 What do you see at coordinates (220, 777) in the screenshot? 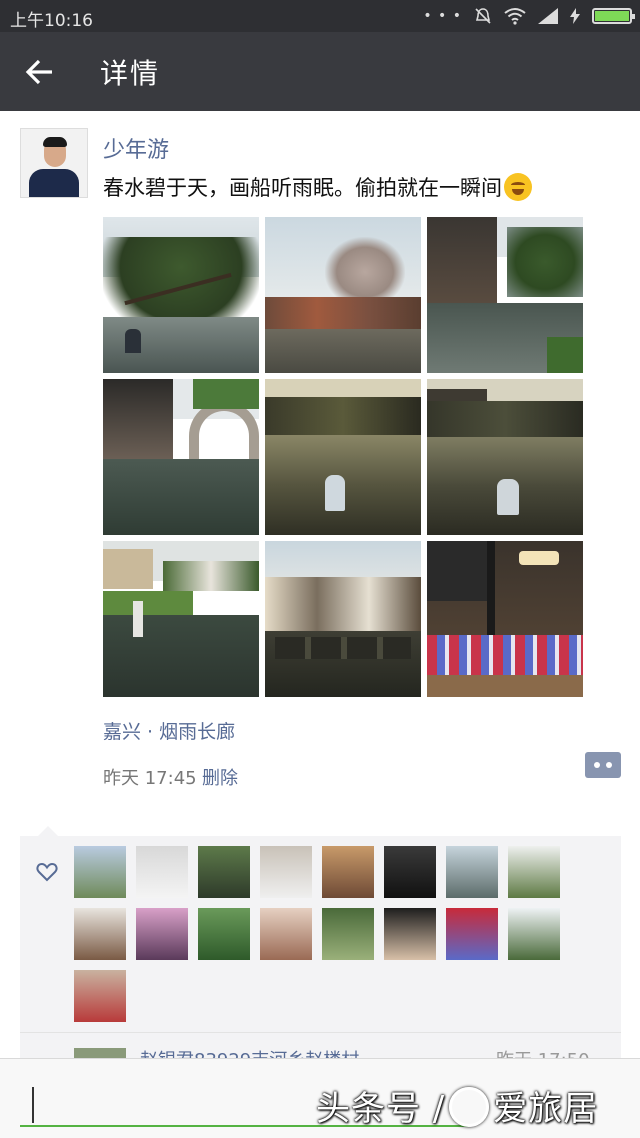
I see `delete-link: 删除` at bounding box center [220, 777].